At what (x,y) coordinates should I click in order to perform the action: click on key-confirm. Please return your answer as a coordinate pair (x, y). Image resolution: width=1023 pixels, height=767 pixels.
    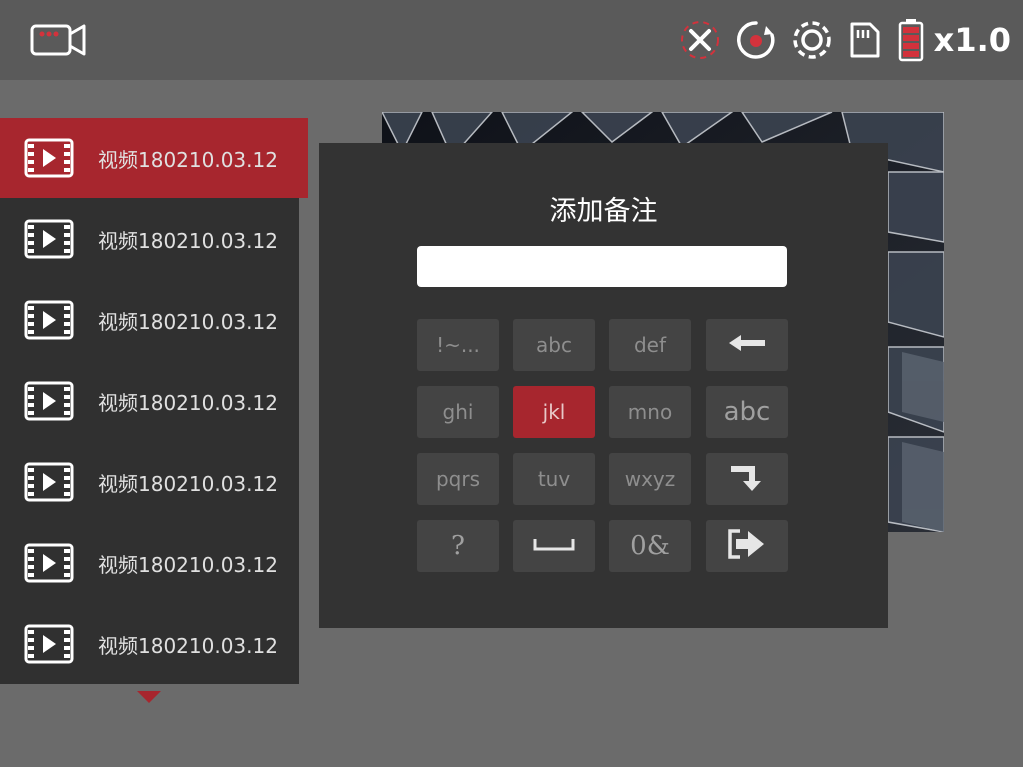
    Looking at the image, I should click on (747, 546).